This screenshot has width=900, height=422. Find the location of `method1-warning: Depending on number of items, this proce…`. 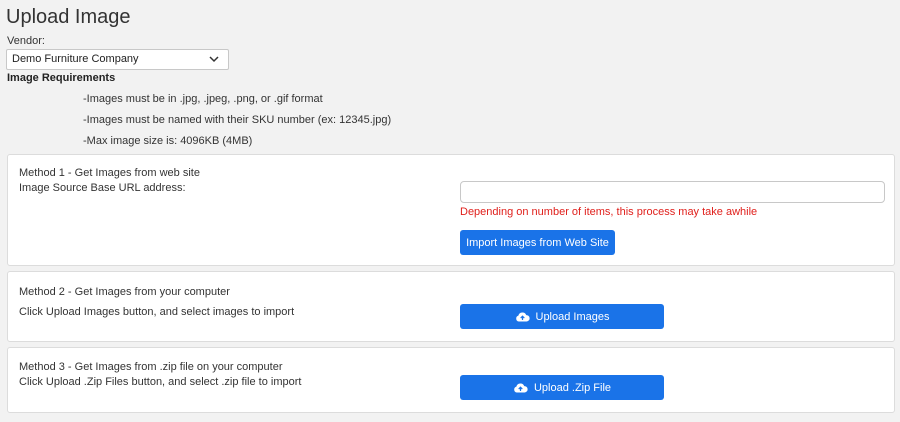

method1-warning: Depending on number of items, this proce… is located at coordinates (609, 212).